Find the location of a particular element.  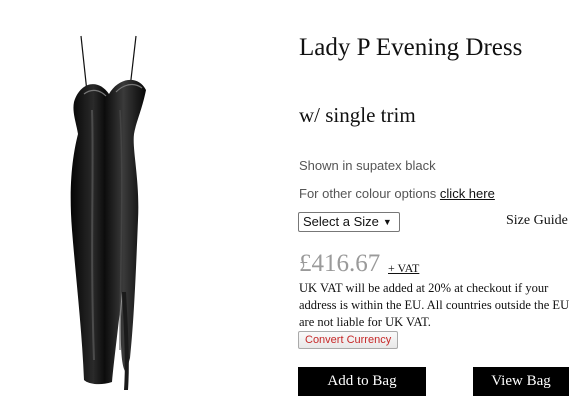

product-price: £416.67 is located at coordinates (340, 263).